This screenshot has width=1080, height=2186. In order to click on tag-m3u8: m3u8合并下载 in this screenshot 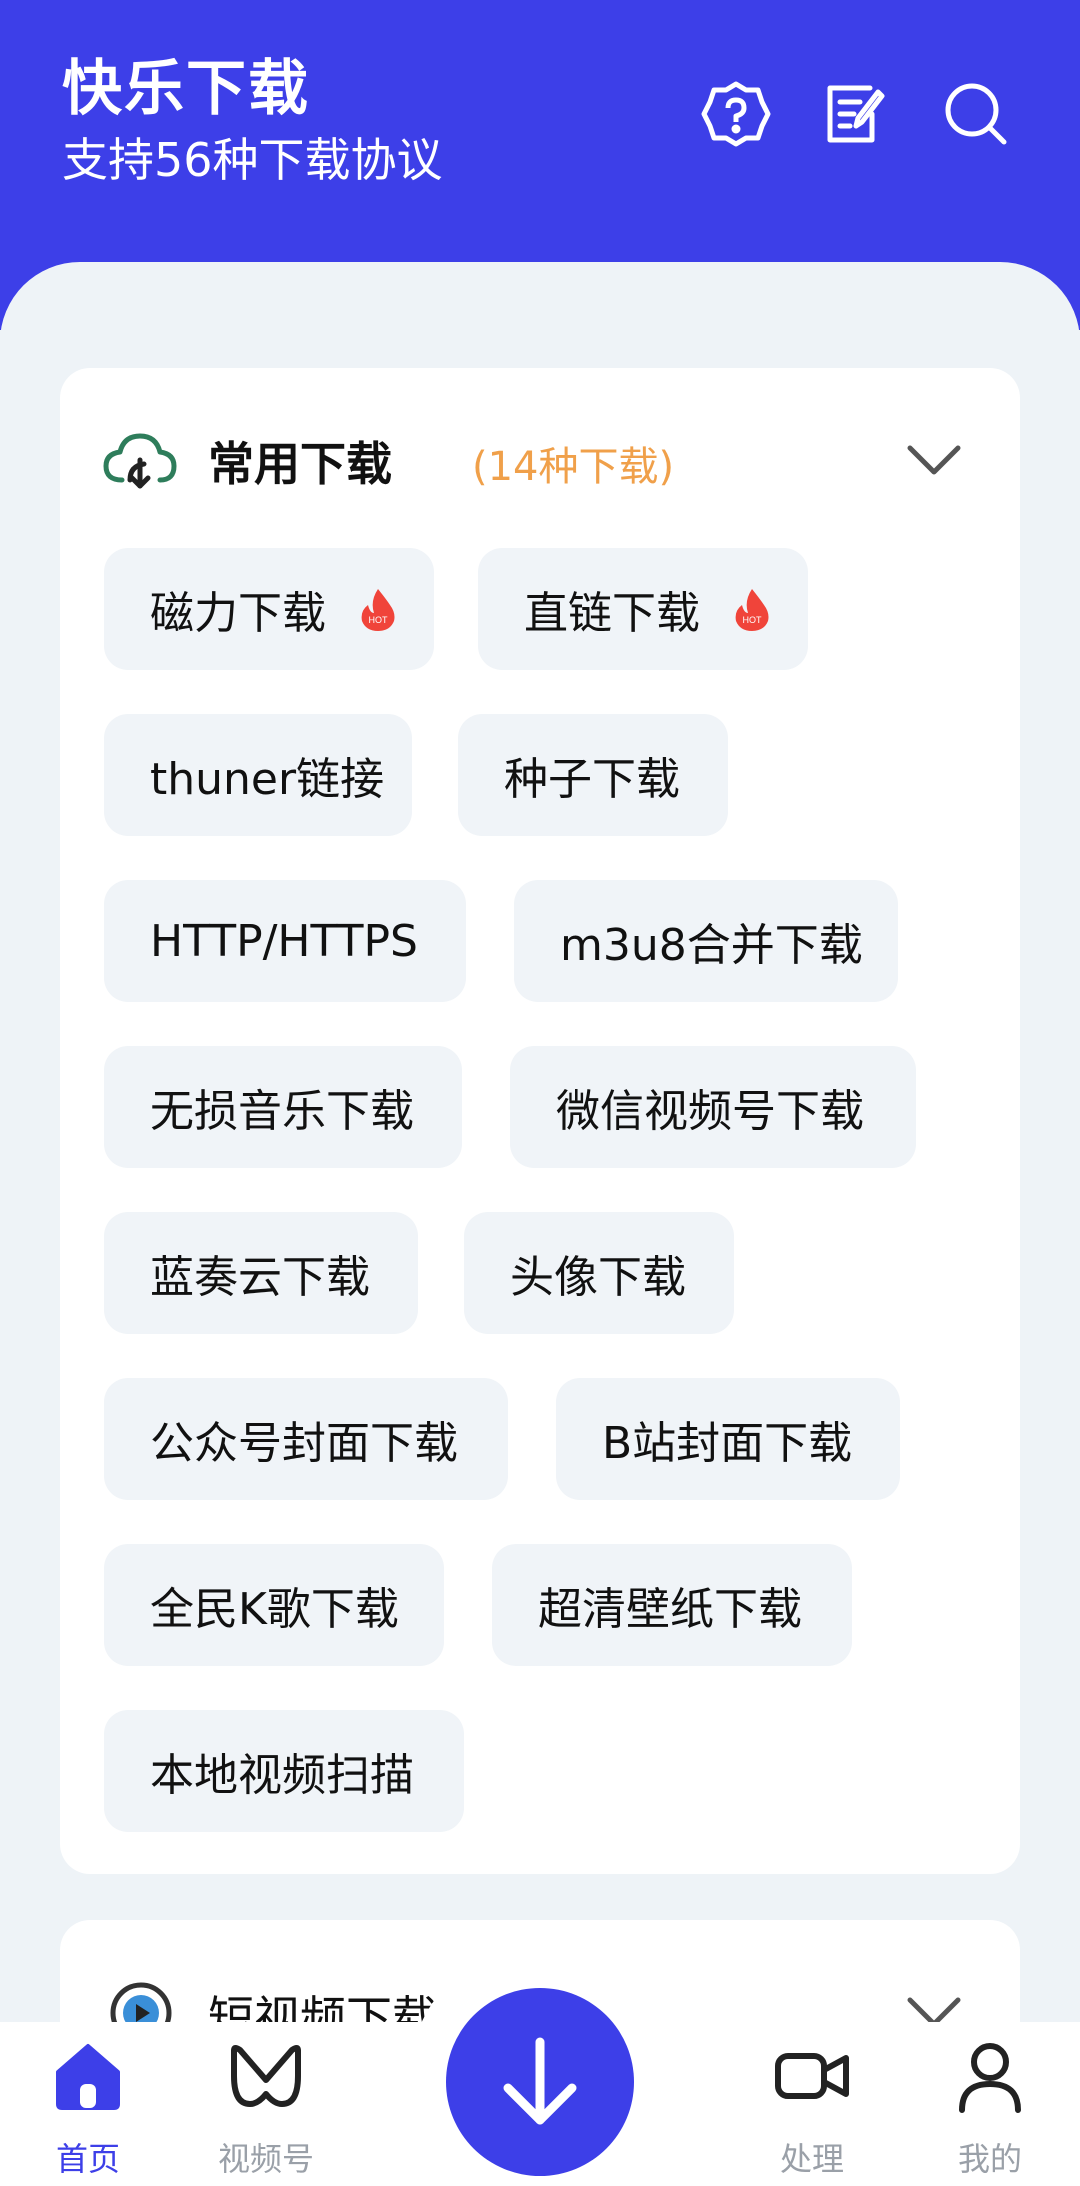, I will do `click(706, 941)`.